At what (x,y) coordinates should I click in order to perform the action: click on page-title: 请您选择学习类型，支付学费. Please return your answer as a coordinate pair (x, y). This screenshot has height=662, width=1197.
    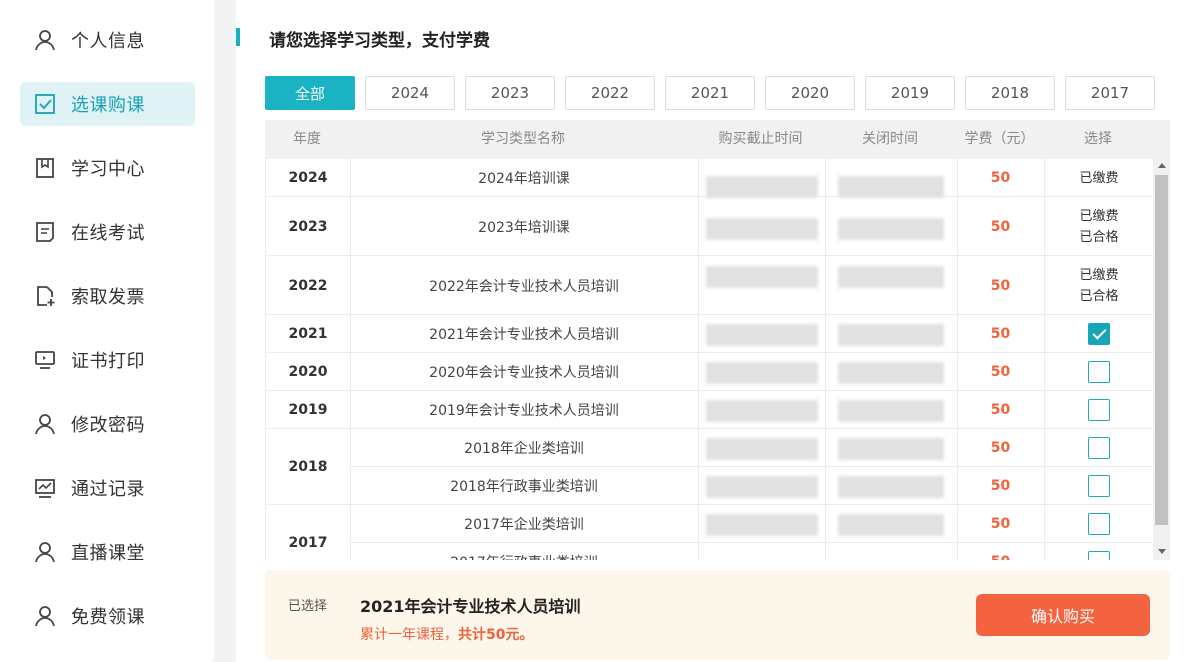
    Looking at the image, I should click on (379, 41).